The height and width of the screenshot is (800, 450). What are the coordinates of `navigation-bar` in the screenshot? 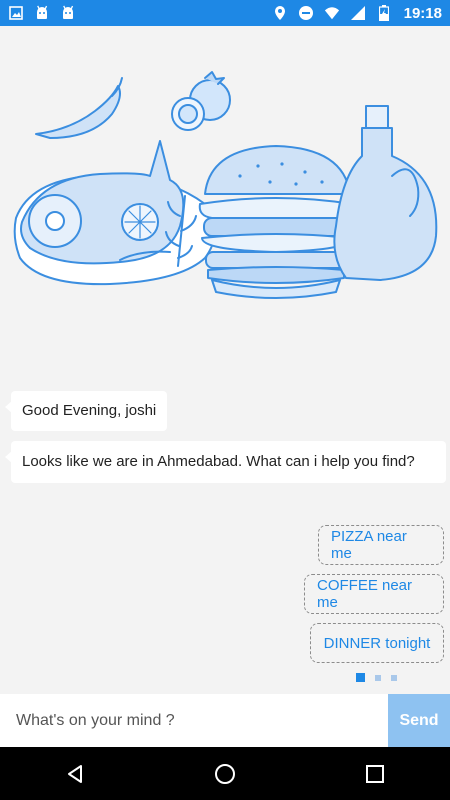 It's located at (225, 773).